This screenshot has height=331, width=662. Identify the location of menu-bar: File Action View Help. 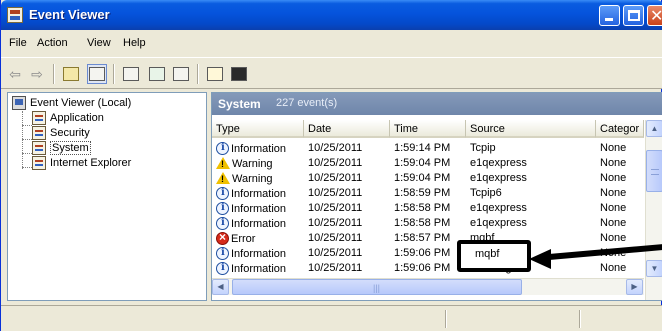
(331, 43).